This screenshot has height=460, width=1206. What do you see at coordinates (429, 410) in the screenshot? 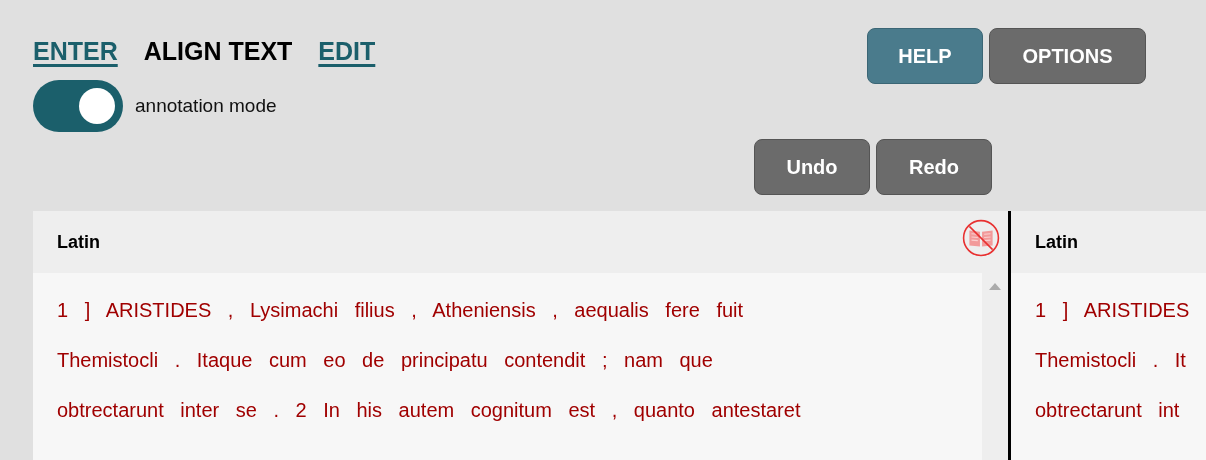
I see `text-line: obtrectarunt inter se . 2 In his autem cognitum est , quanto antestaret` at bounding box center [429, 410].